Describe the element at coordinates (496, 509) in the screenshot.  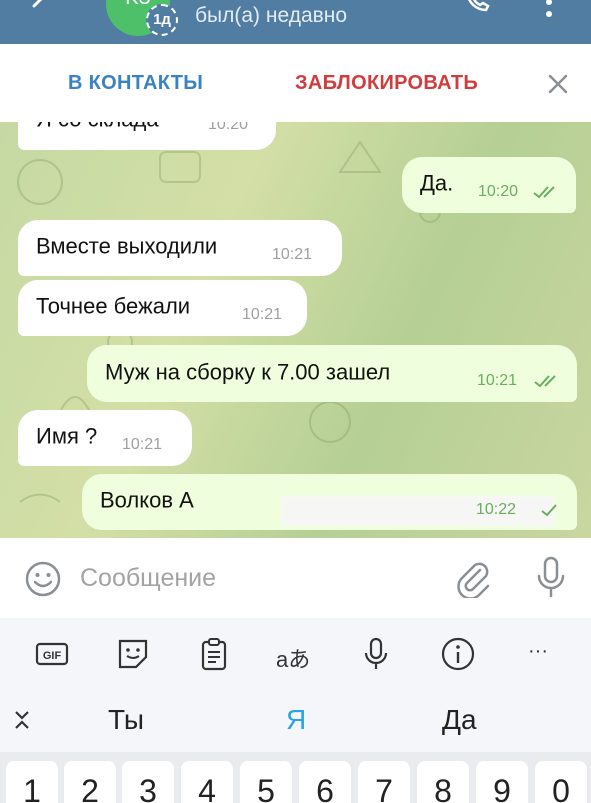
I see `message-time: 10:22` at that location.